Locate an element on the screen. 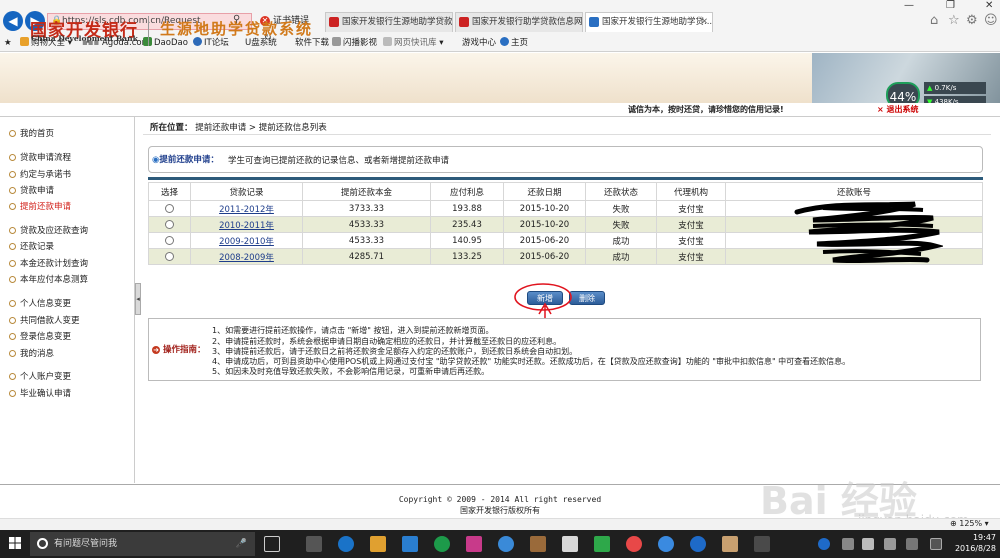 Image resolution: width=1000 pixels, height=558 pixels. game-icon is located at coordinates (730, 544).